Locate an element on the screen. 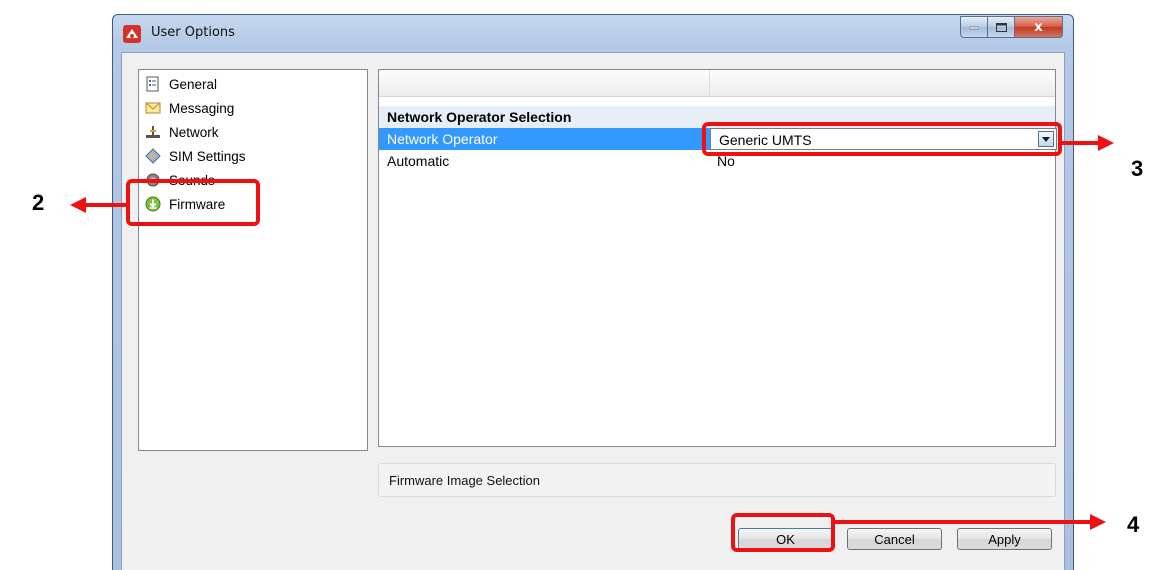  callout-number-3: 3 is located at coordinates (1137, 168).